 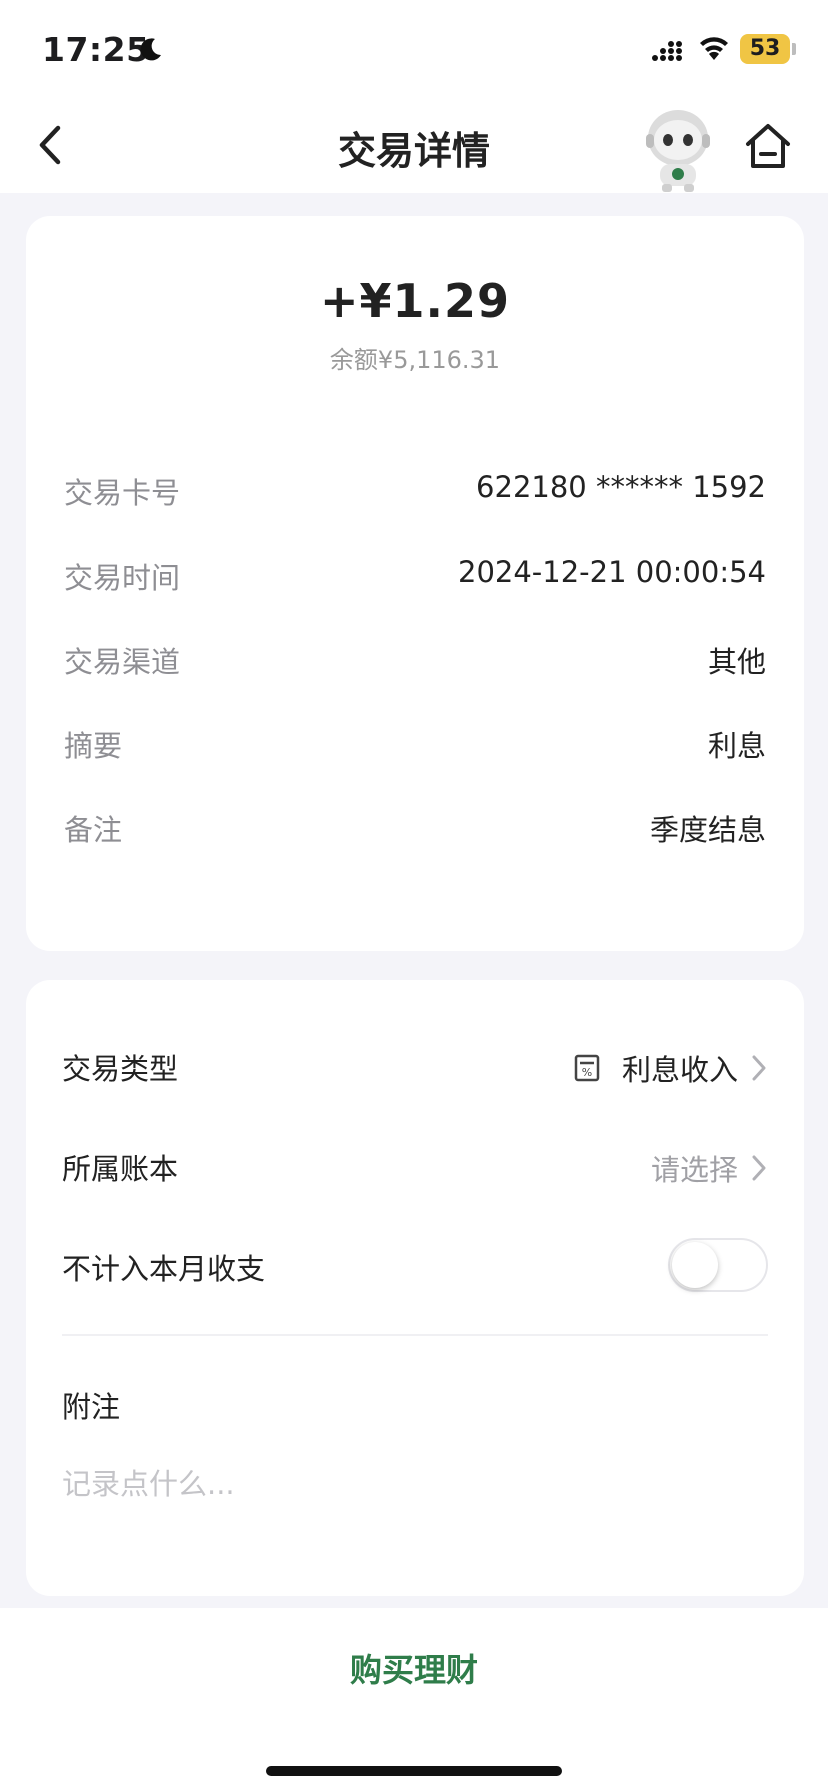 I want to click on info-row-summary: 摘要 利息, so click(x=415, y=743).